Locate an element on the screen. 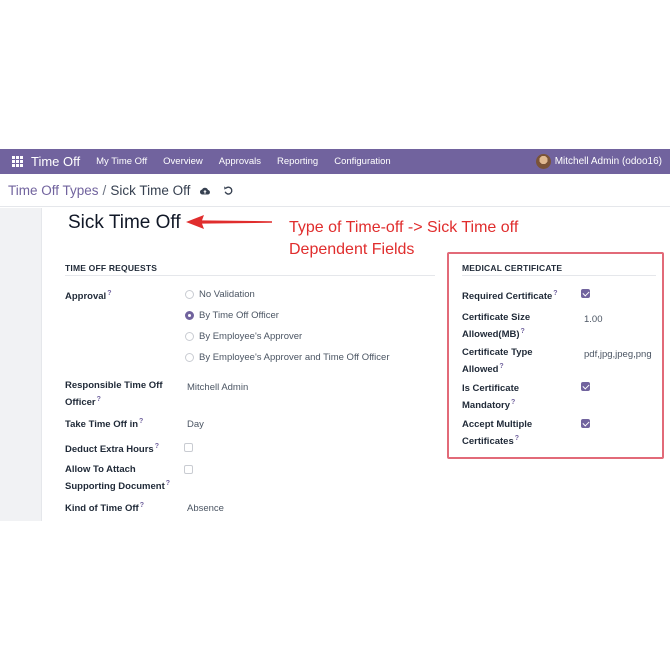  menu-reporting: Reporting is located at coordinates (297, 161).